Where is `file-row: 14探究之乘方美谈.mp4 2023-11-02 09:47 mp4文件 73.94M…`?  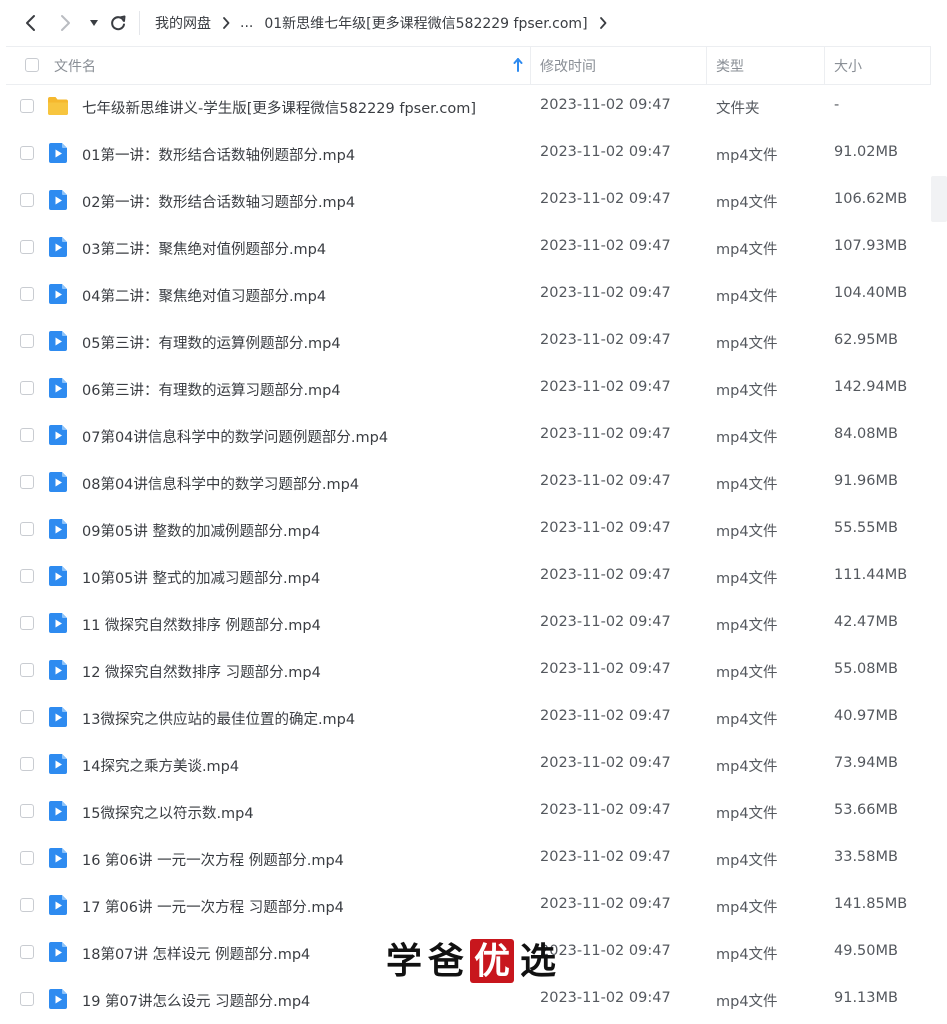 file-row: 14探究之乘方美谈.mp4 2023-11-02 09:47 mp4文件 73.94M… is located at coordinates (465, 764).